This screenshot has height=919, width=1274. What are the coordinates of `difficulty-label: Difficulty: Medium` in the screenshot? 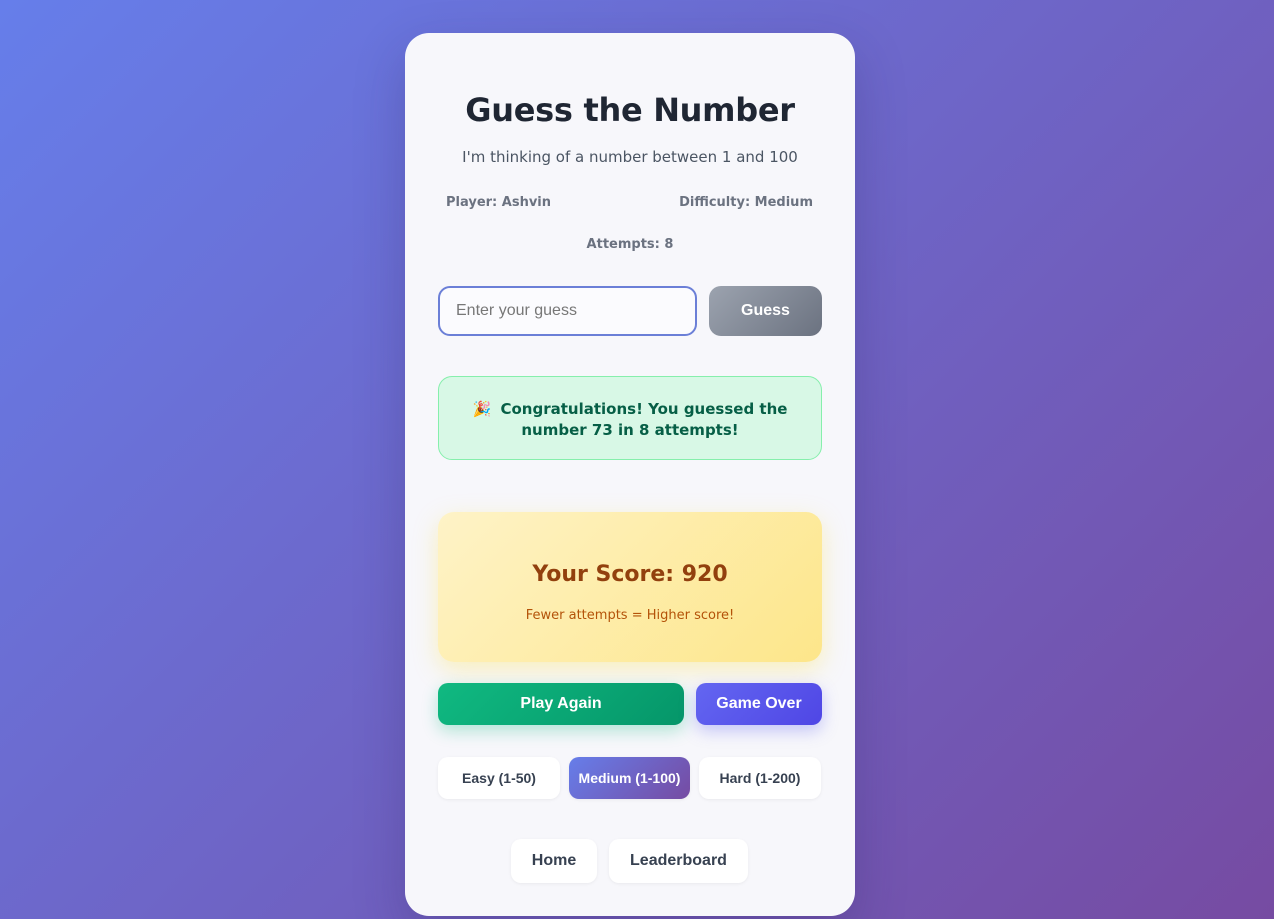 It's located at (746, 202).